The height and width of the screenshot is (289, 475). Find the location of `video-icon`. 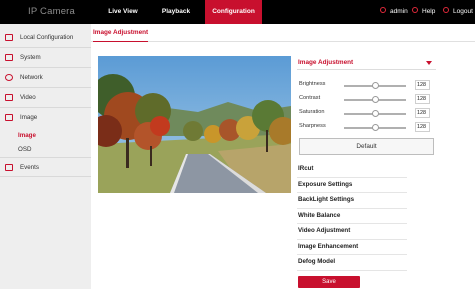

video-icon is located at coordinates (9, 97).